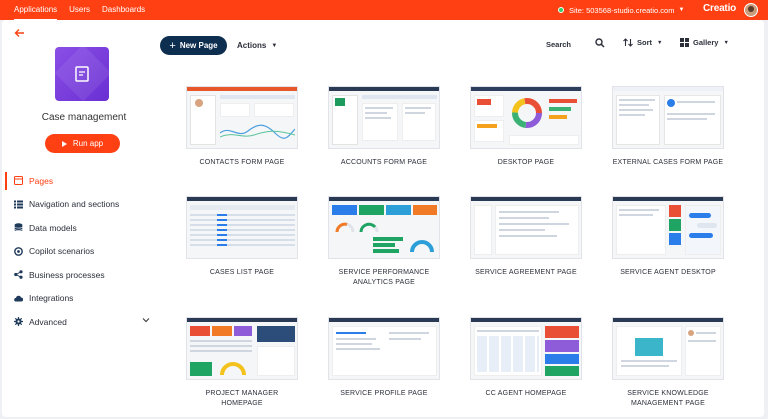  What do you see at coordinates (67, 274) in the screenshot?
I see `sidebar-item-label: Business processes` at bounding box center [67, 274].